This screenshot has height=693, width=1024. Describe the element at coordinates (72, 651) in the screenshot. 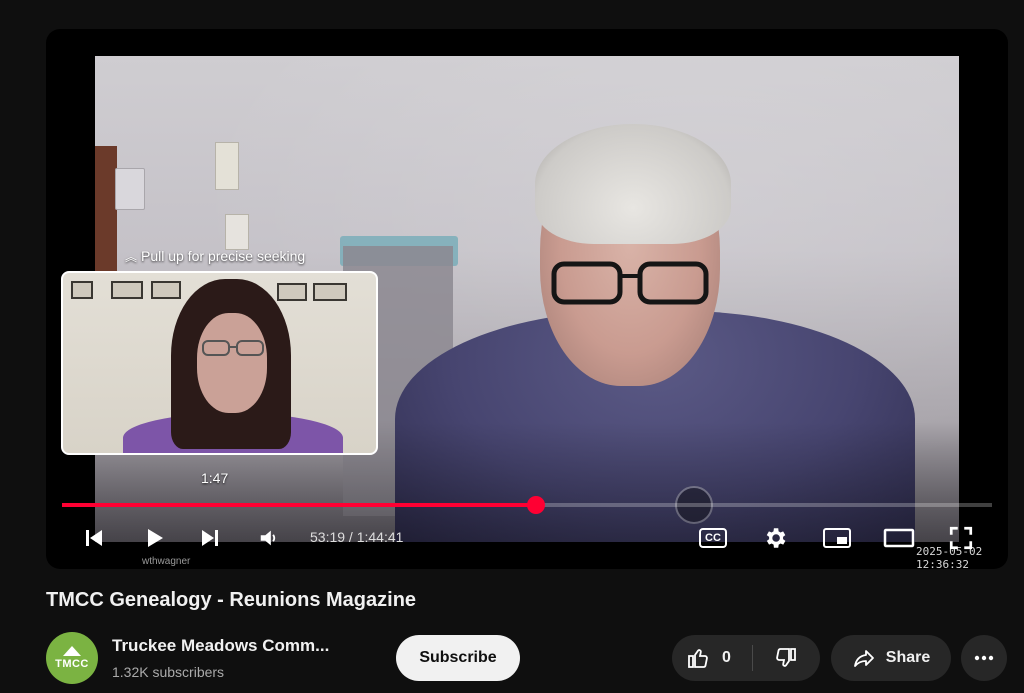

I see `mountain-icon` at that location.